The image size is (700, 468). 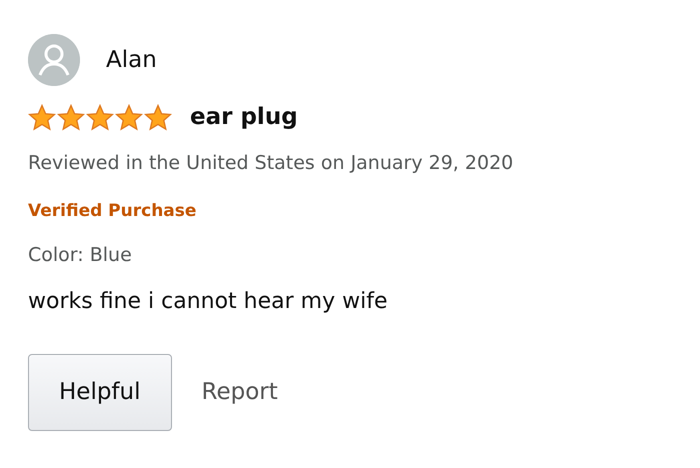 What do you see at coordinates (240, 392) in the screenshot?
I see `report-link: Report` at bounding box center [240, 392].